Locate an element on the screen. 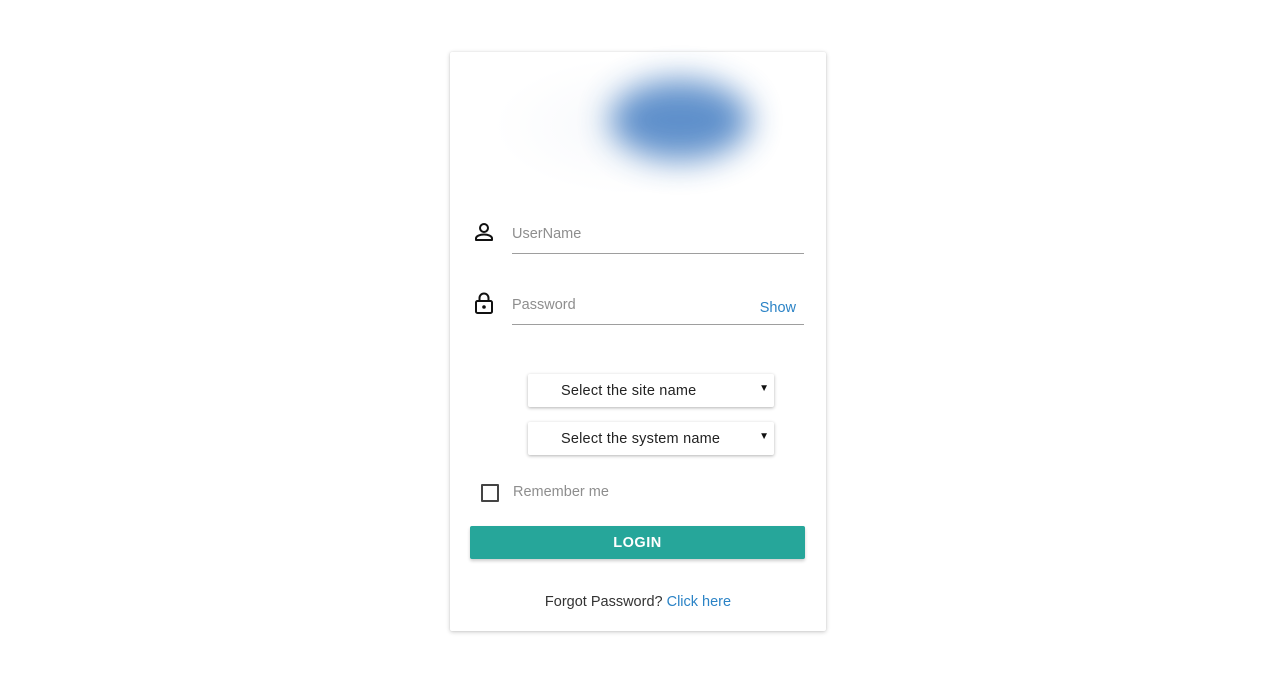  person-icon is located at coordinates (484, 232).